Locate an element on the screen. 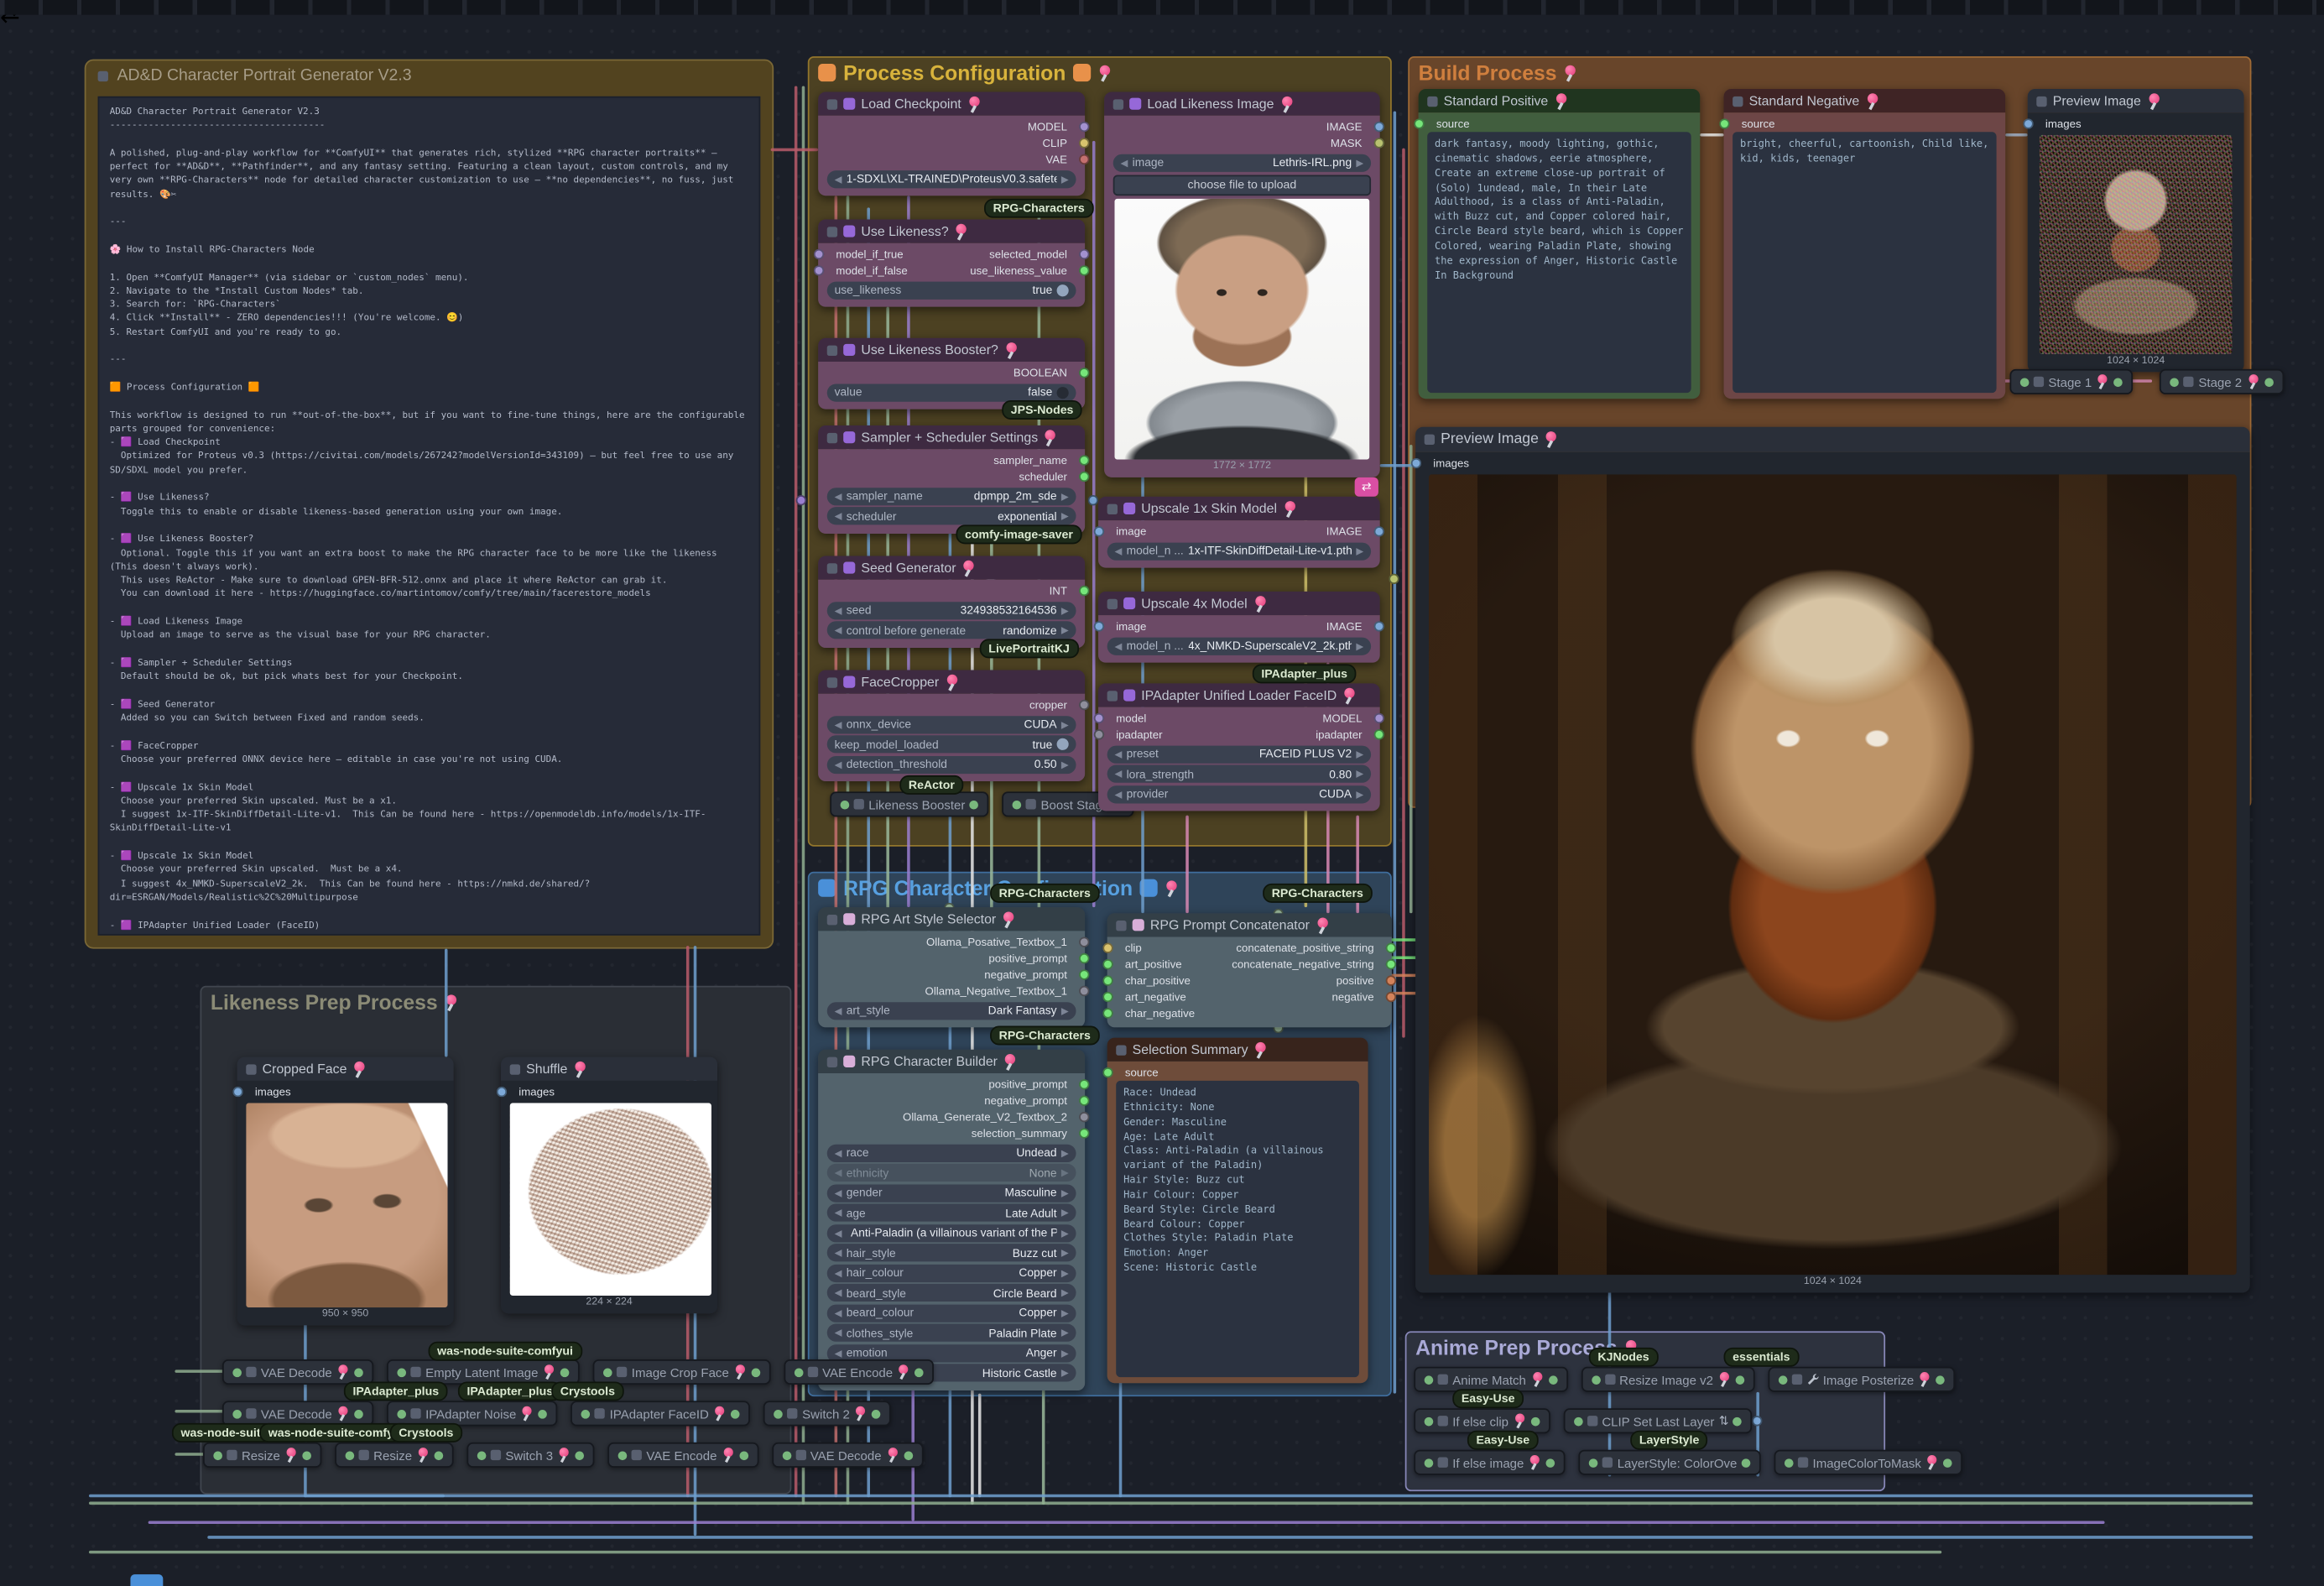 Image resolution: width=2324 pixels, height=1586 pixels. collapsed-node: Image Crop Face⇅ is located at coordinates (681, 1372).